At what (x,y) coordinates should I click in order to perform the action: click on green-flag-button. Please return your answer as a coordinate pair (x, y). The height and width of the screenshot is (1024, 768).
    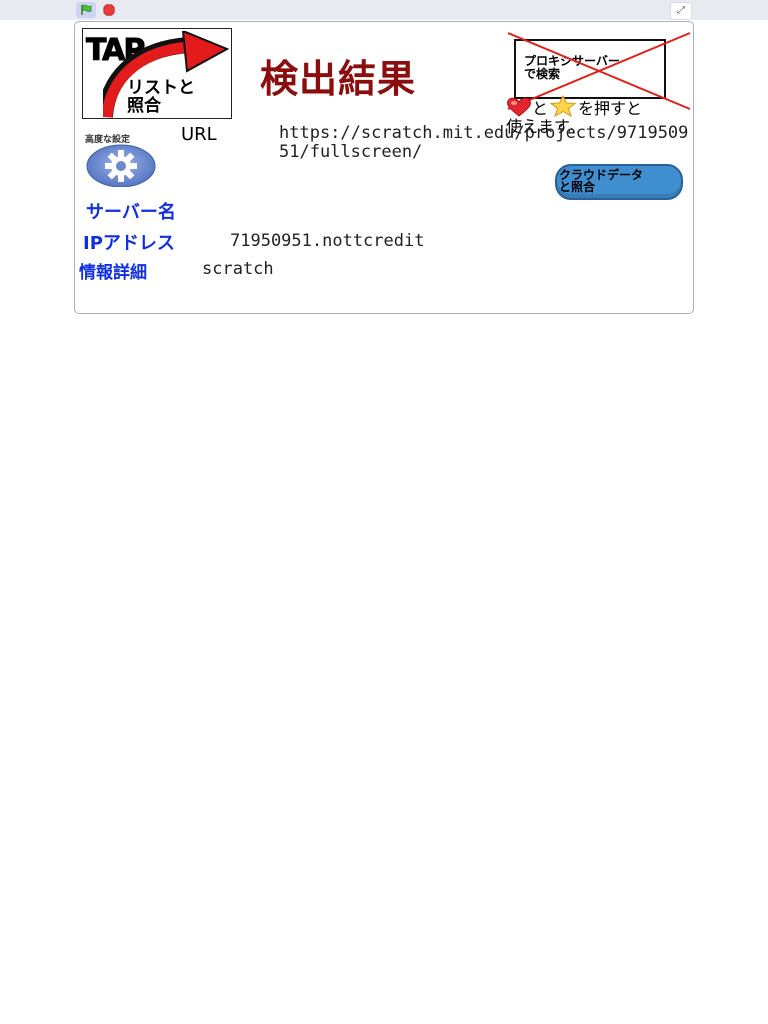
    Looking at the image, I should click on (86, 10).